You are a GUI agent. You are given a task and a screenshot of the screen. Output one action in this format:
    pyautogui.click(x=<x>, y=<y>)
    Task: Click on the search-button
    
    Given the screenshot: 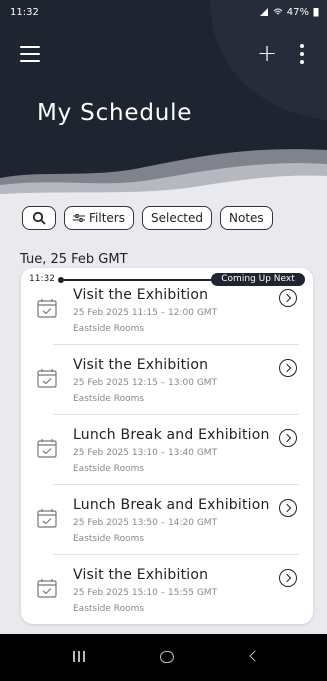 What is the action you would take?
    pyautogui.click(x=39, y=218)
    